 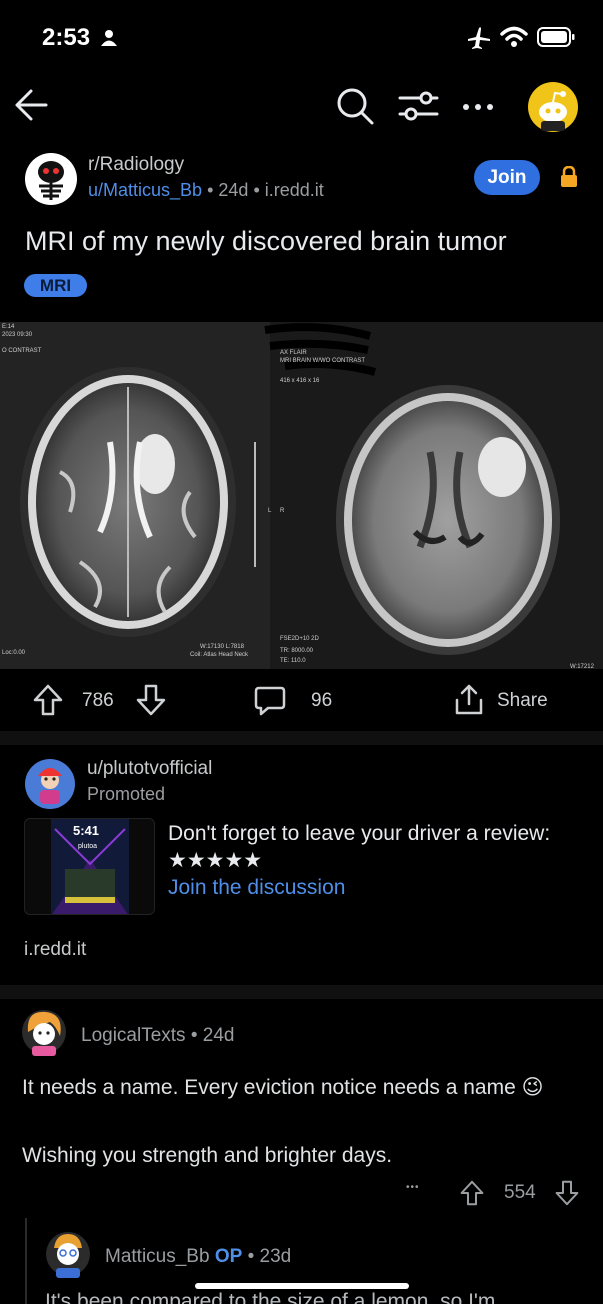 I want to click on comment-downvote-icon, so click(x=567, y=1193).